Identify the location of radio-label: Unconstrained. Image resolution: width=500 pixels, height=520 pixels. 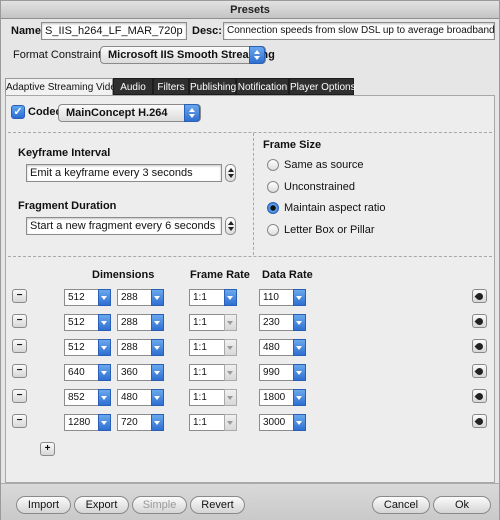
(319, 187).